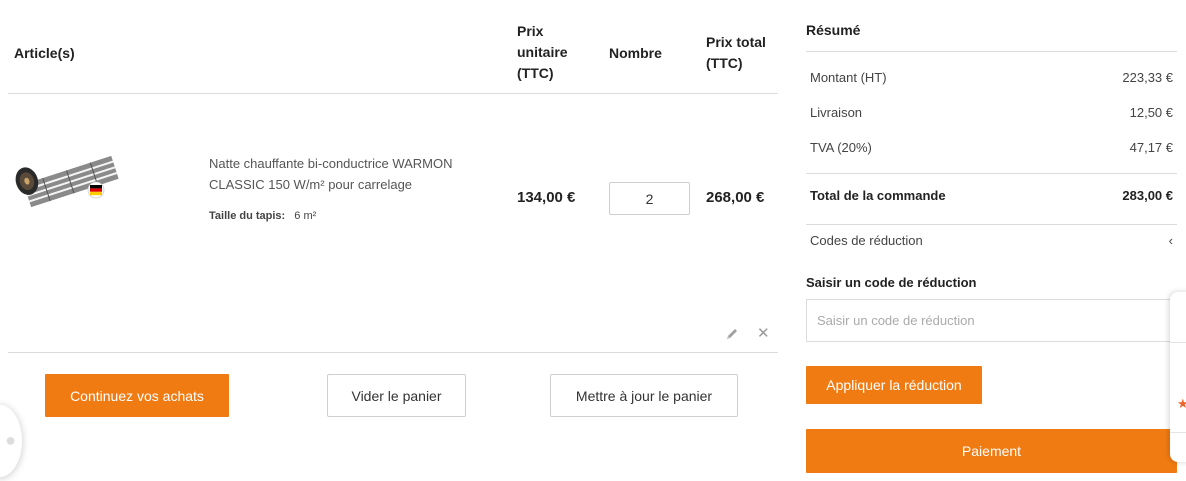 The width and height of the screenshot is (1186, 481). I want to click on update-cart-button: Mettre à jour le panier, so click(644, 395).